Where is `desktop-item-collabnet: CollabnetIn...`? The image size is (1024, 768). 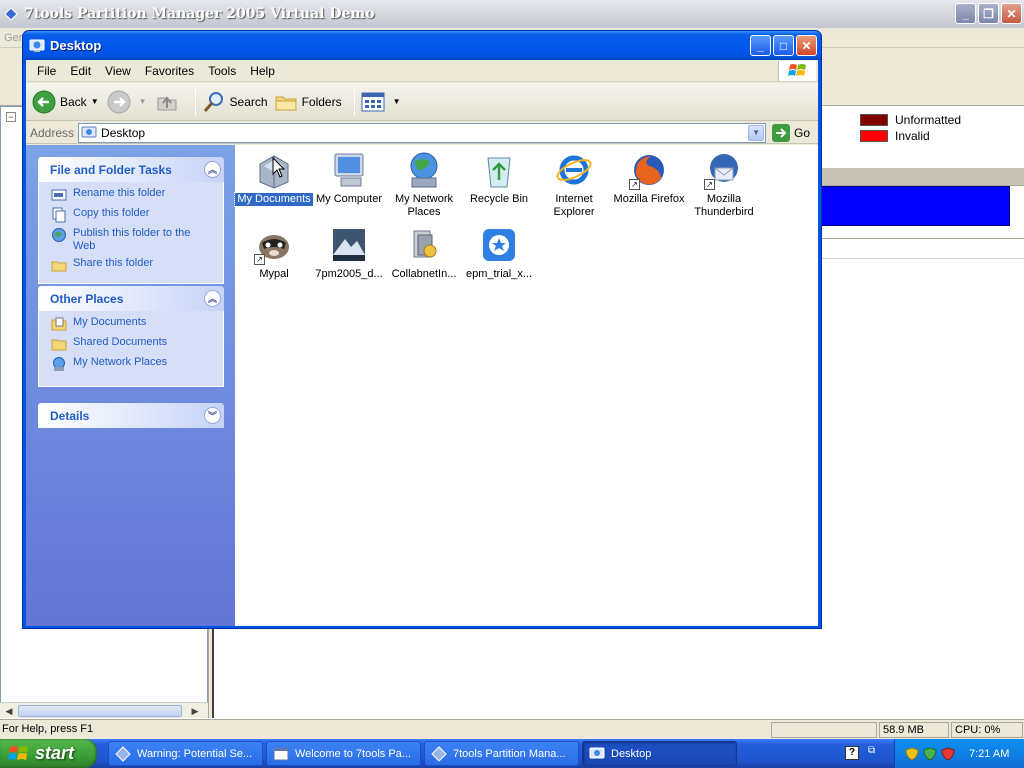
desktop-item-collabnet: CollabnetIn... is located at coordinates (424, 253).